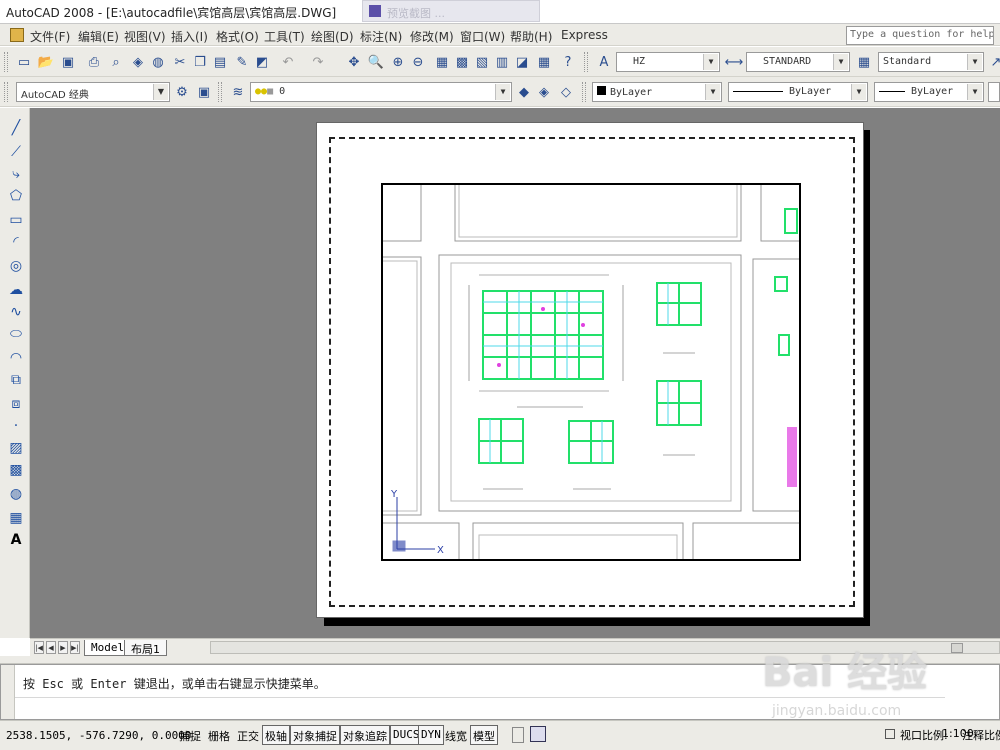 The height and width of the screenshot is (750, 1000). I want to click on hatch-icon: ▨, so click(16, 448).